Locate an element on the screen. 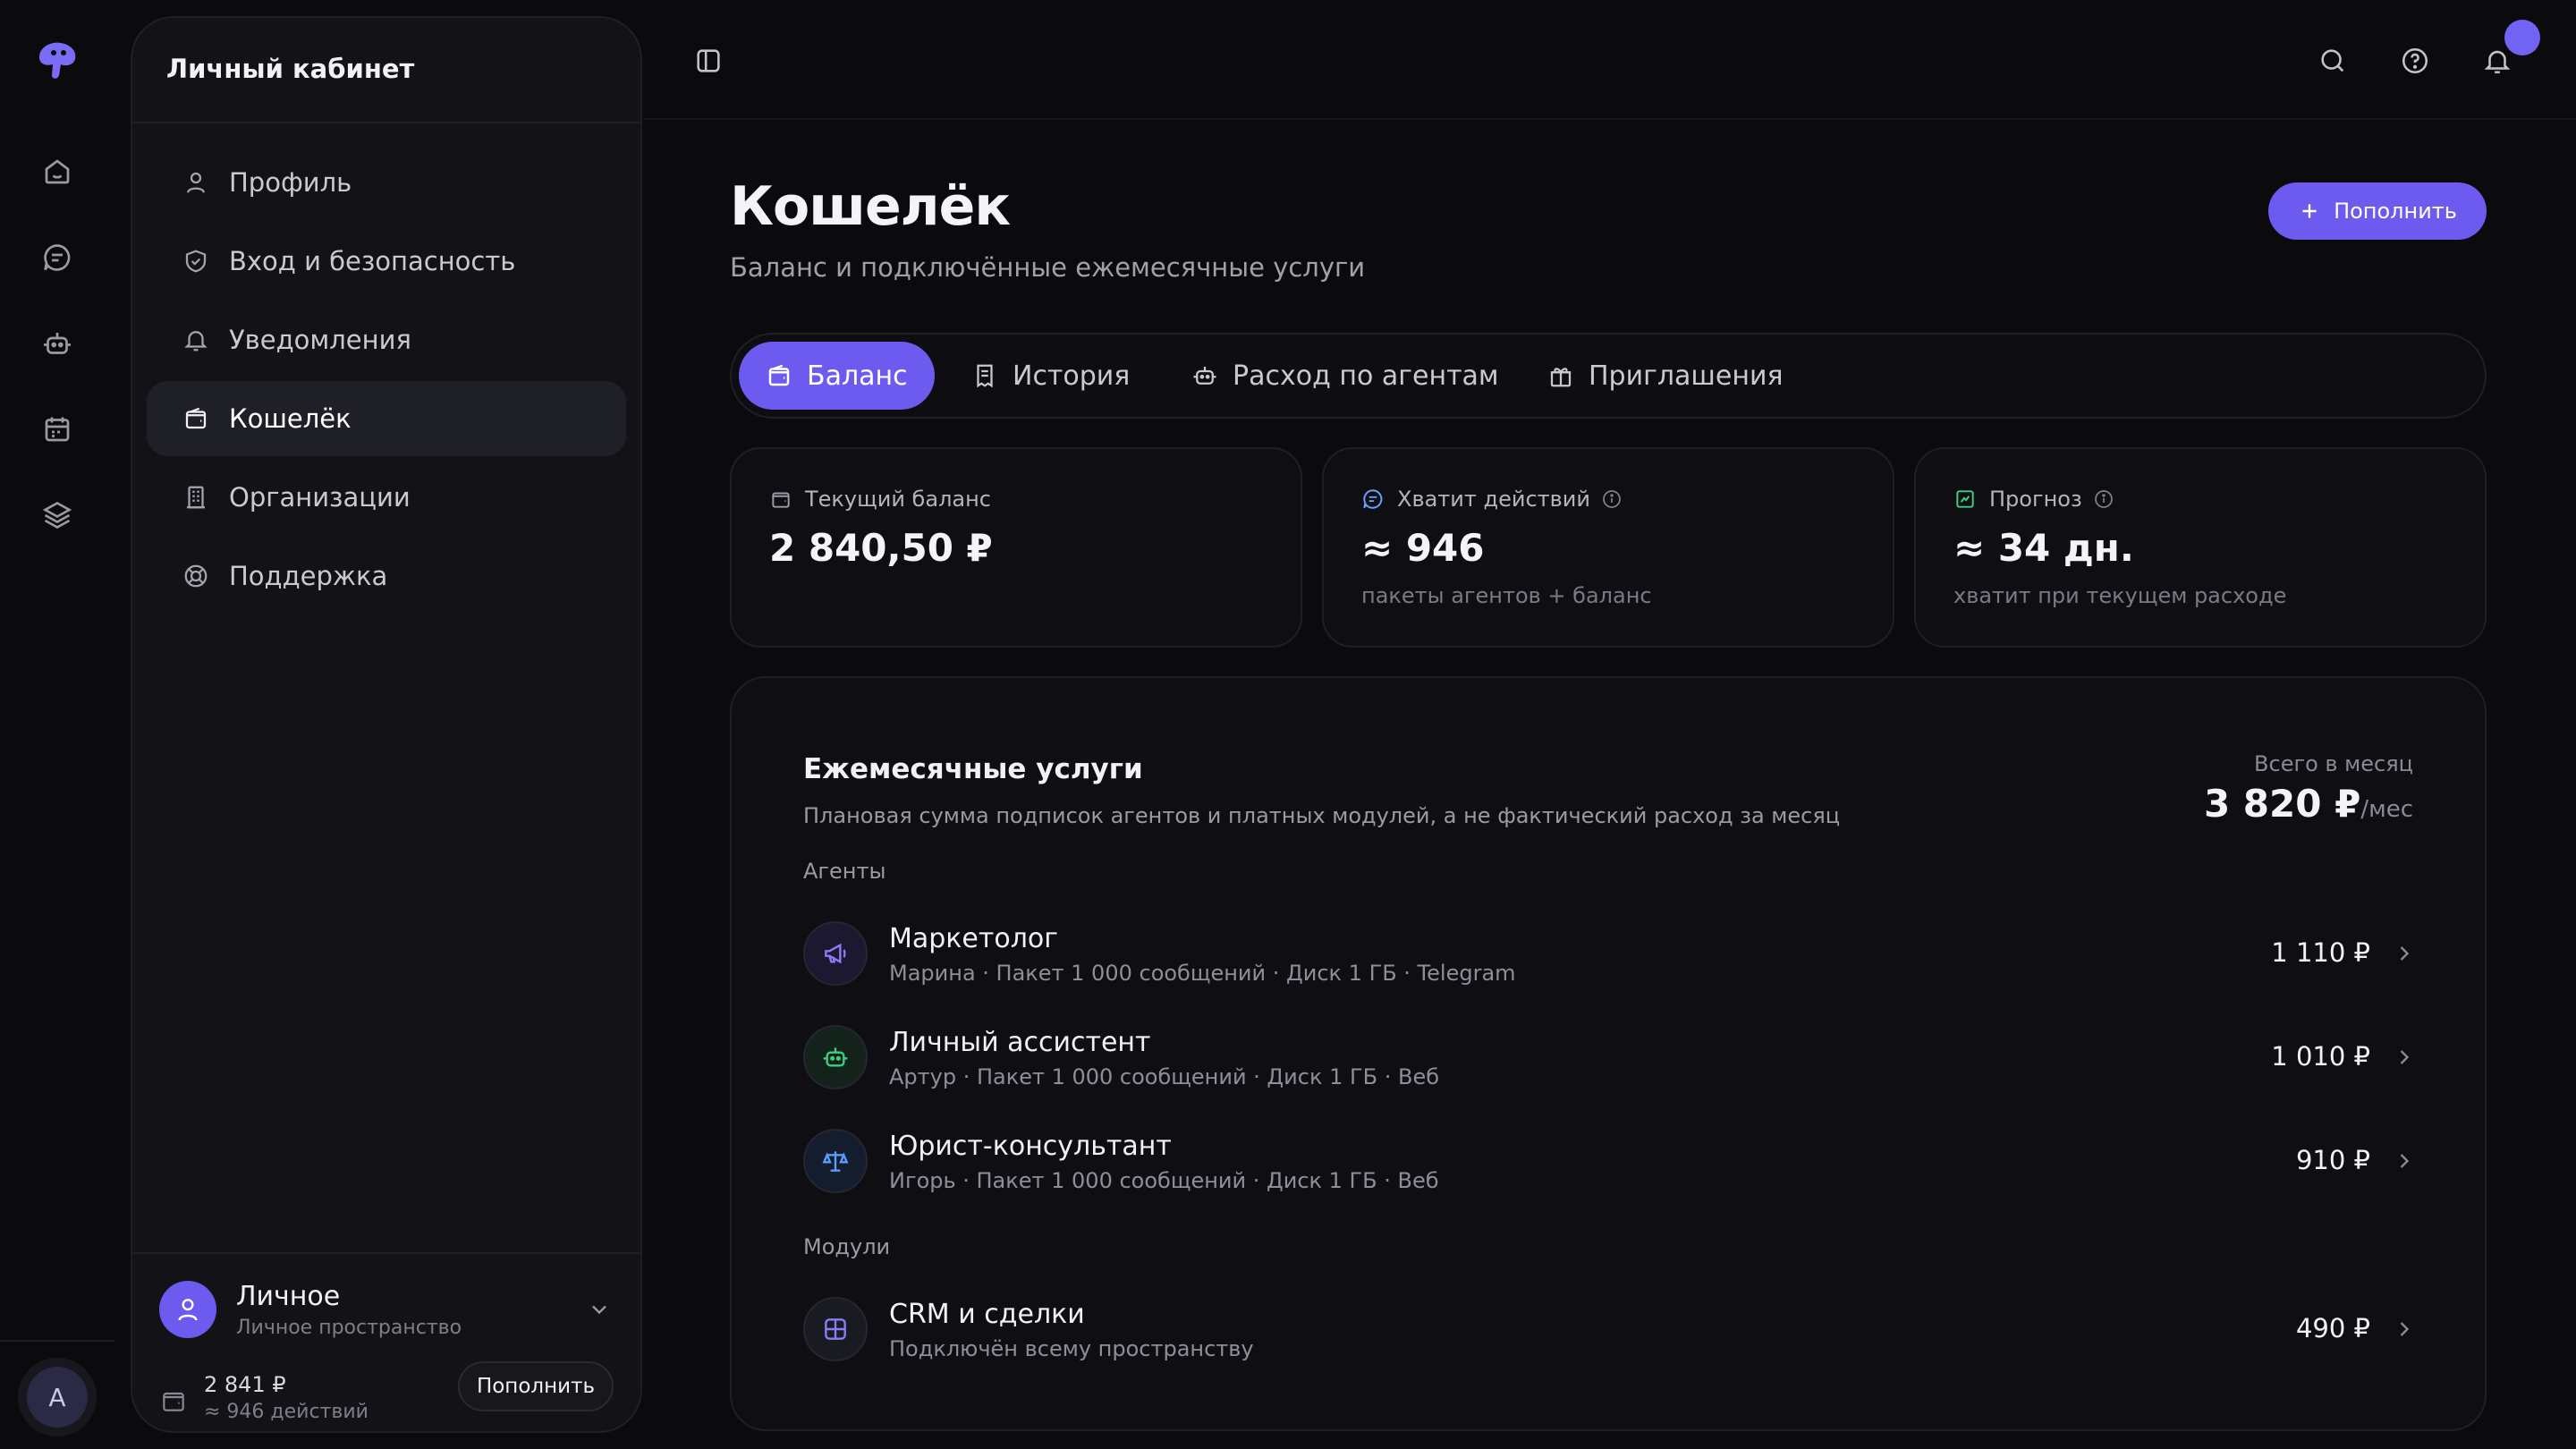 This screenshot has height=1449, width=2576. tab-balance: Баланс is located at coordinates (837, 376).